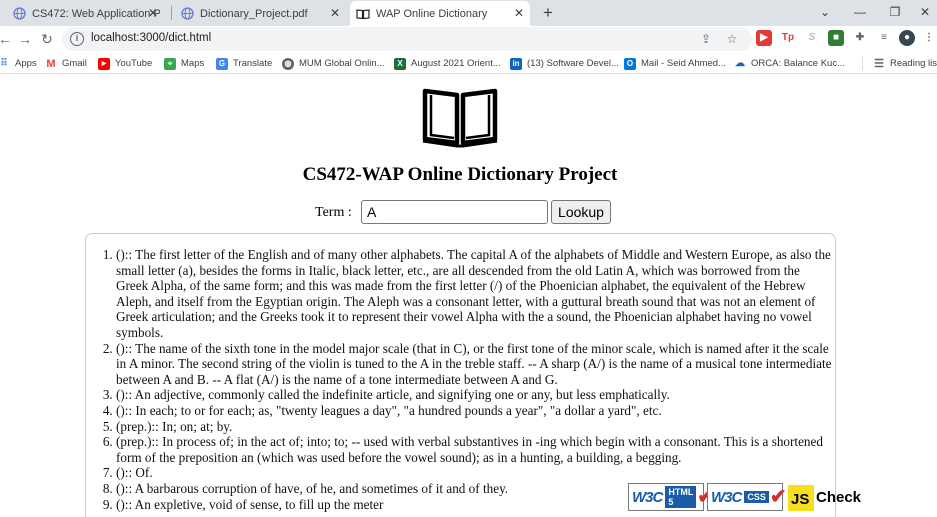  I want to click on w3c-css-badge: W3C CSS ✔, so click(747, 497).